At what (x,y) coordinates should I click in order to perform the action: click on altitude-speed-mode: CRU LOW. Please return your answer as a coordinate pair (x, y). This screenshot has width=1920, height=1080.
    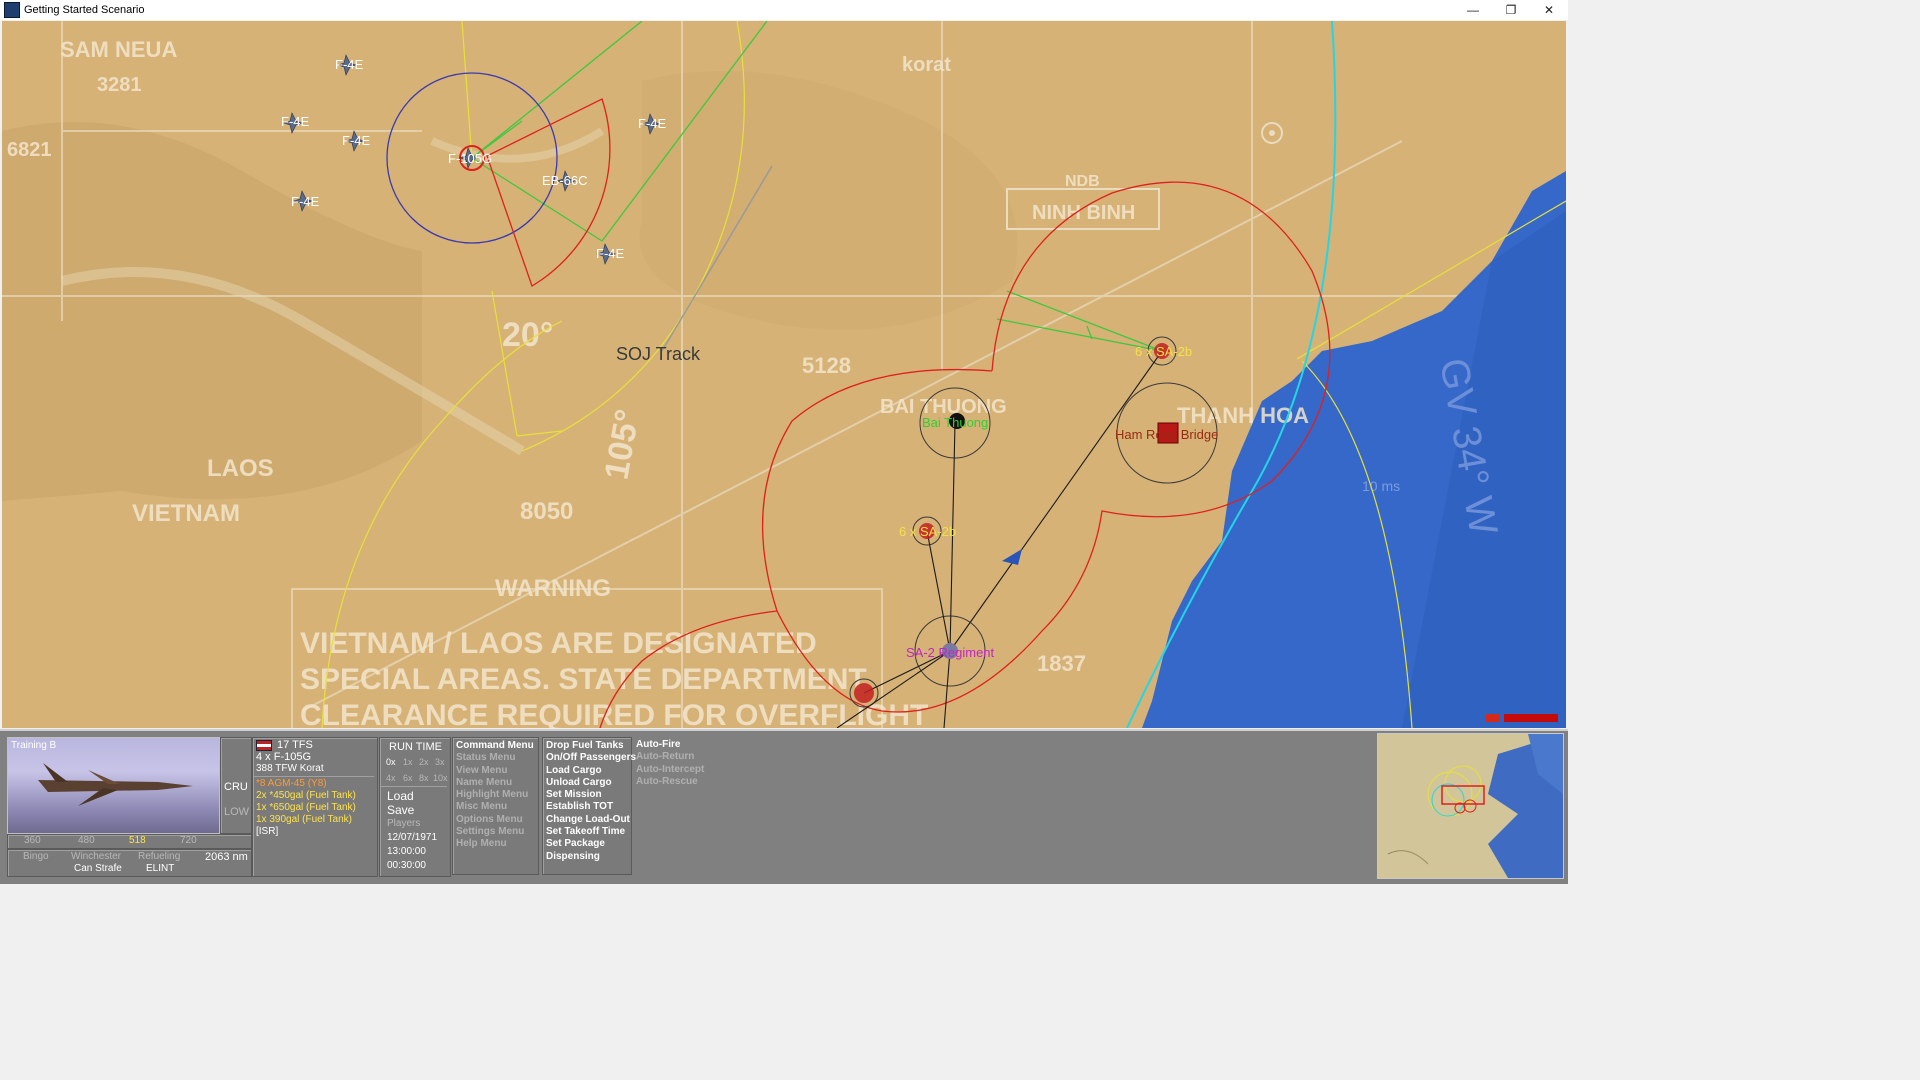
    Looking at the image, I should click on (236, 785).